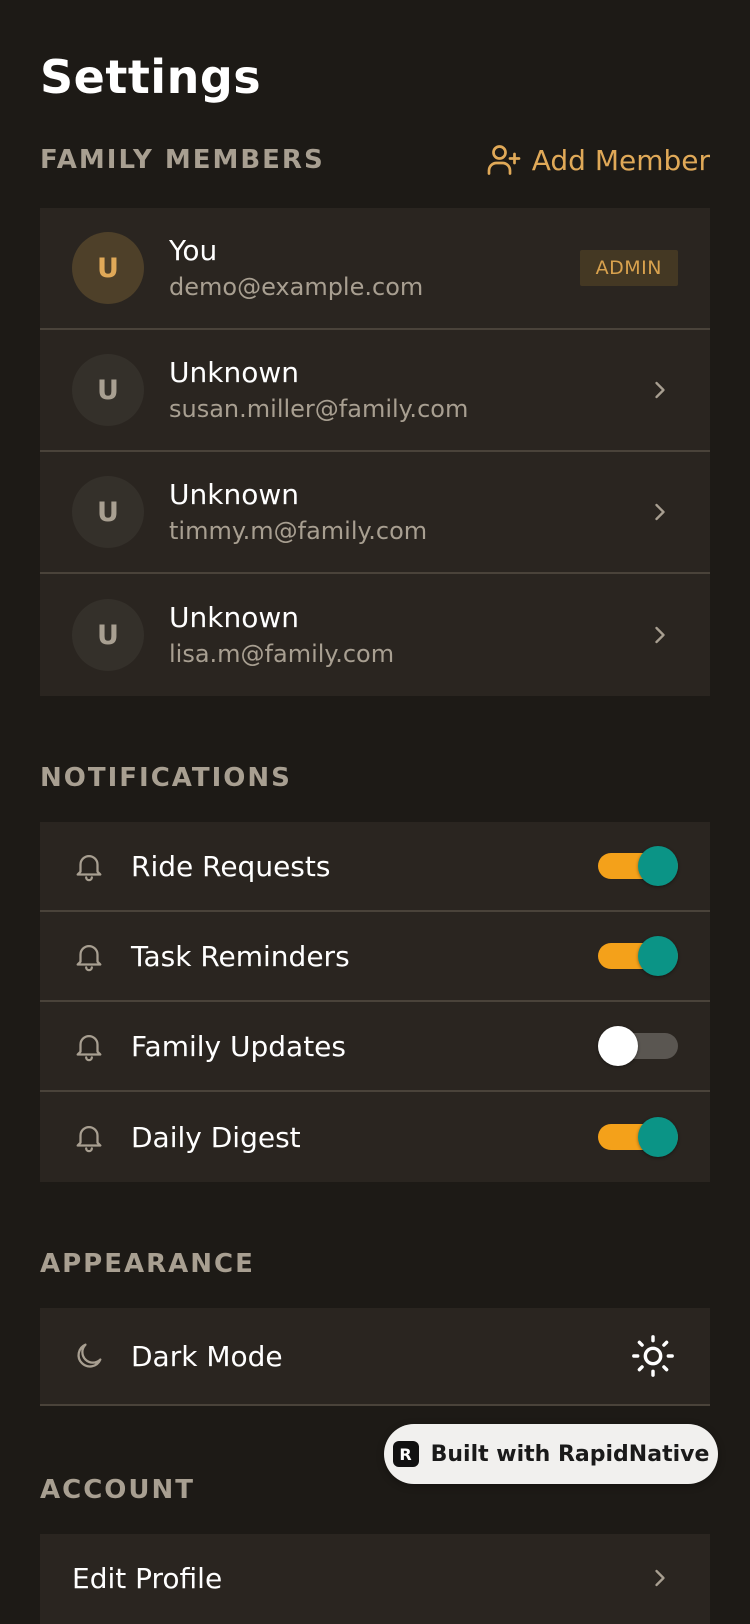 The height and width of the screenshot is (1624, 750). I want to click on notification-label: Daily Digest, so click(216, 1137).